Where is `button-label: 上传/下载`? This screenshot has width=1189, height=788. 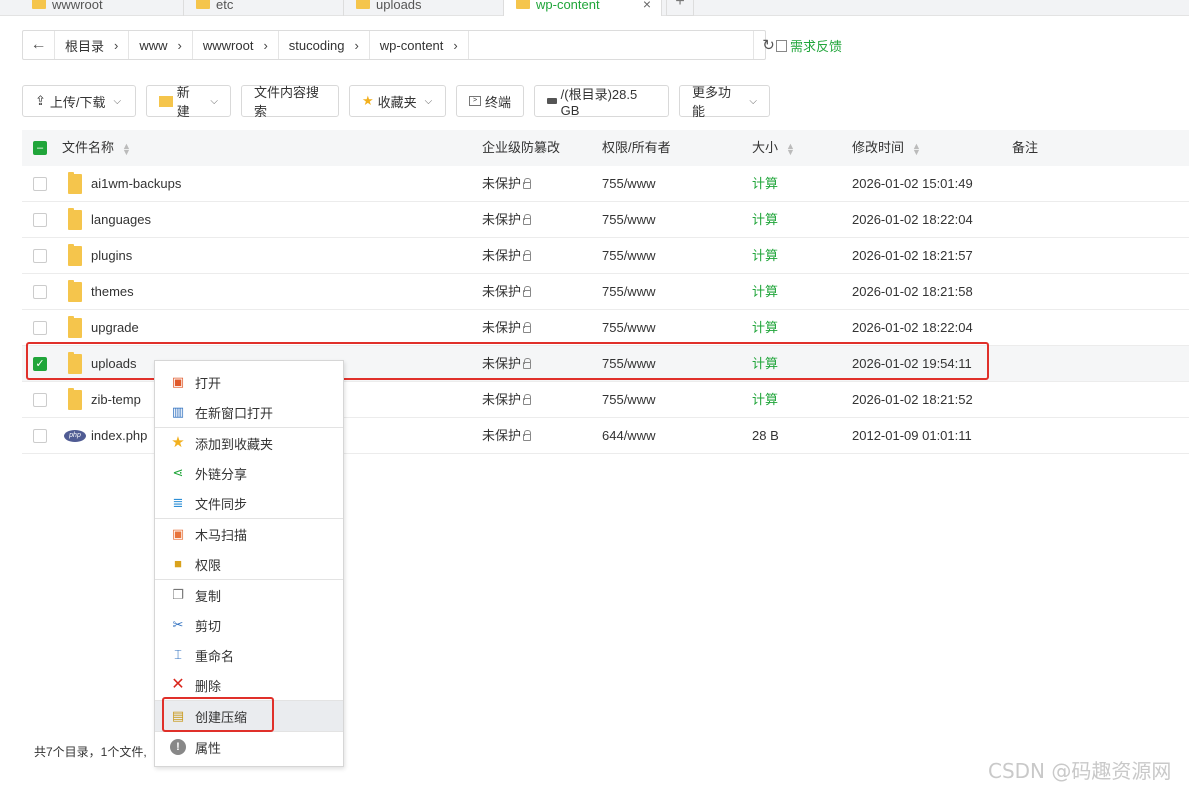 button-label: 上传/下载 is located at coordinates (77, 102).